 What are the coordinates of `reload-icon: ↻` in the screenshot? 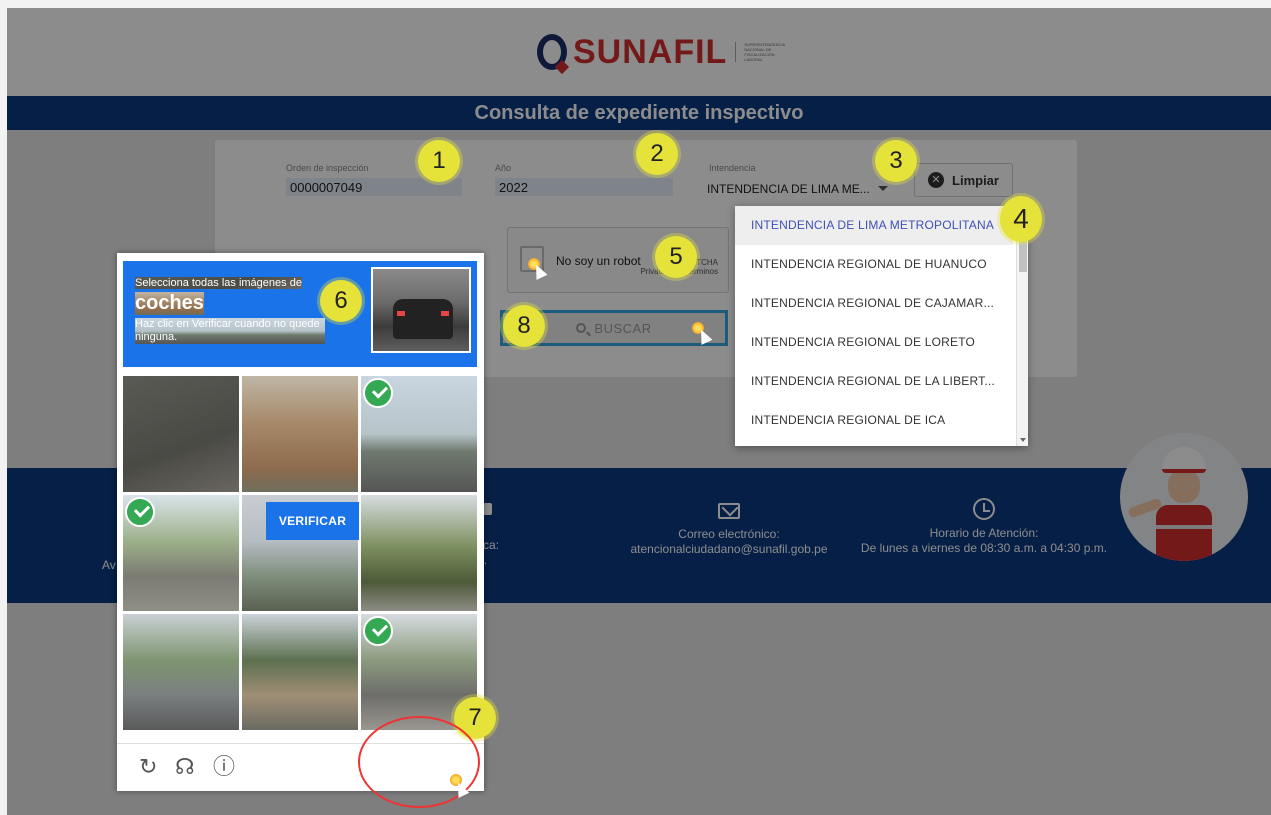 It's located at (148, 767).